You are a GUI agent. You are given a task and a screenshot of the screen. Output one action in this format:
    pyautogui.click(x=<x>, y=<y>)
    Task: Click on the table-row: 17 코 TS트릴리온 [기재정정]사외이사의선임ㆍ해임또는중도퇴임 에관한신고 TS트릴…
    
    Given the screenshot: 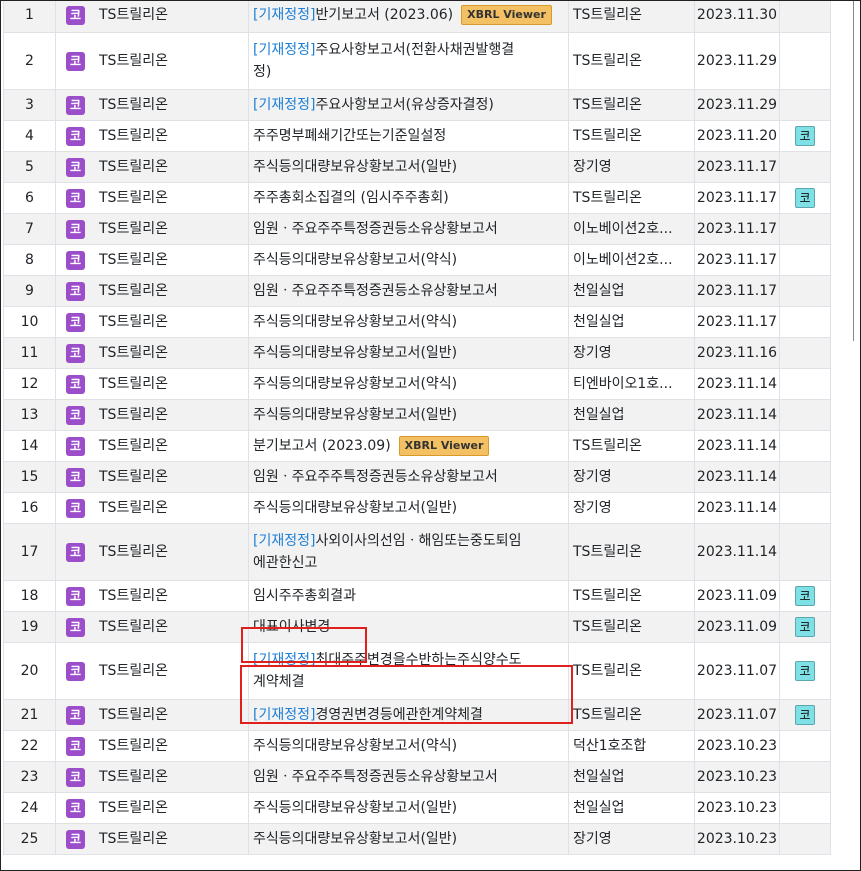 What is the action you would take?
    pyautogui.click(x=417, y=552)
    